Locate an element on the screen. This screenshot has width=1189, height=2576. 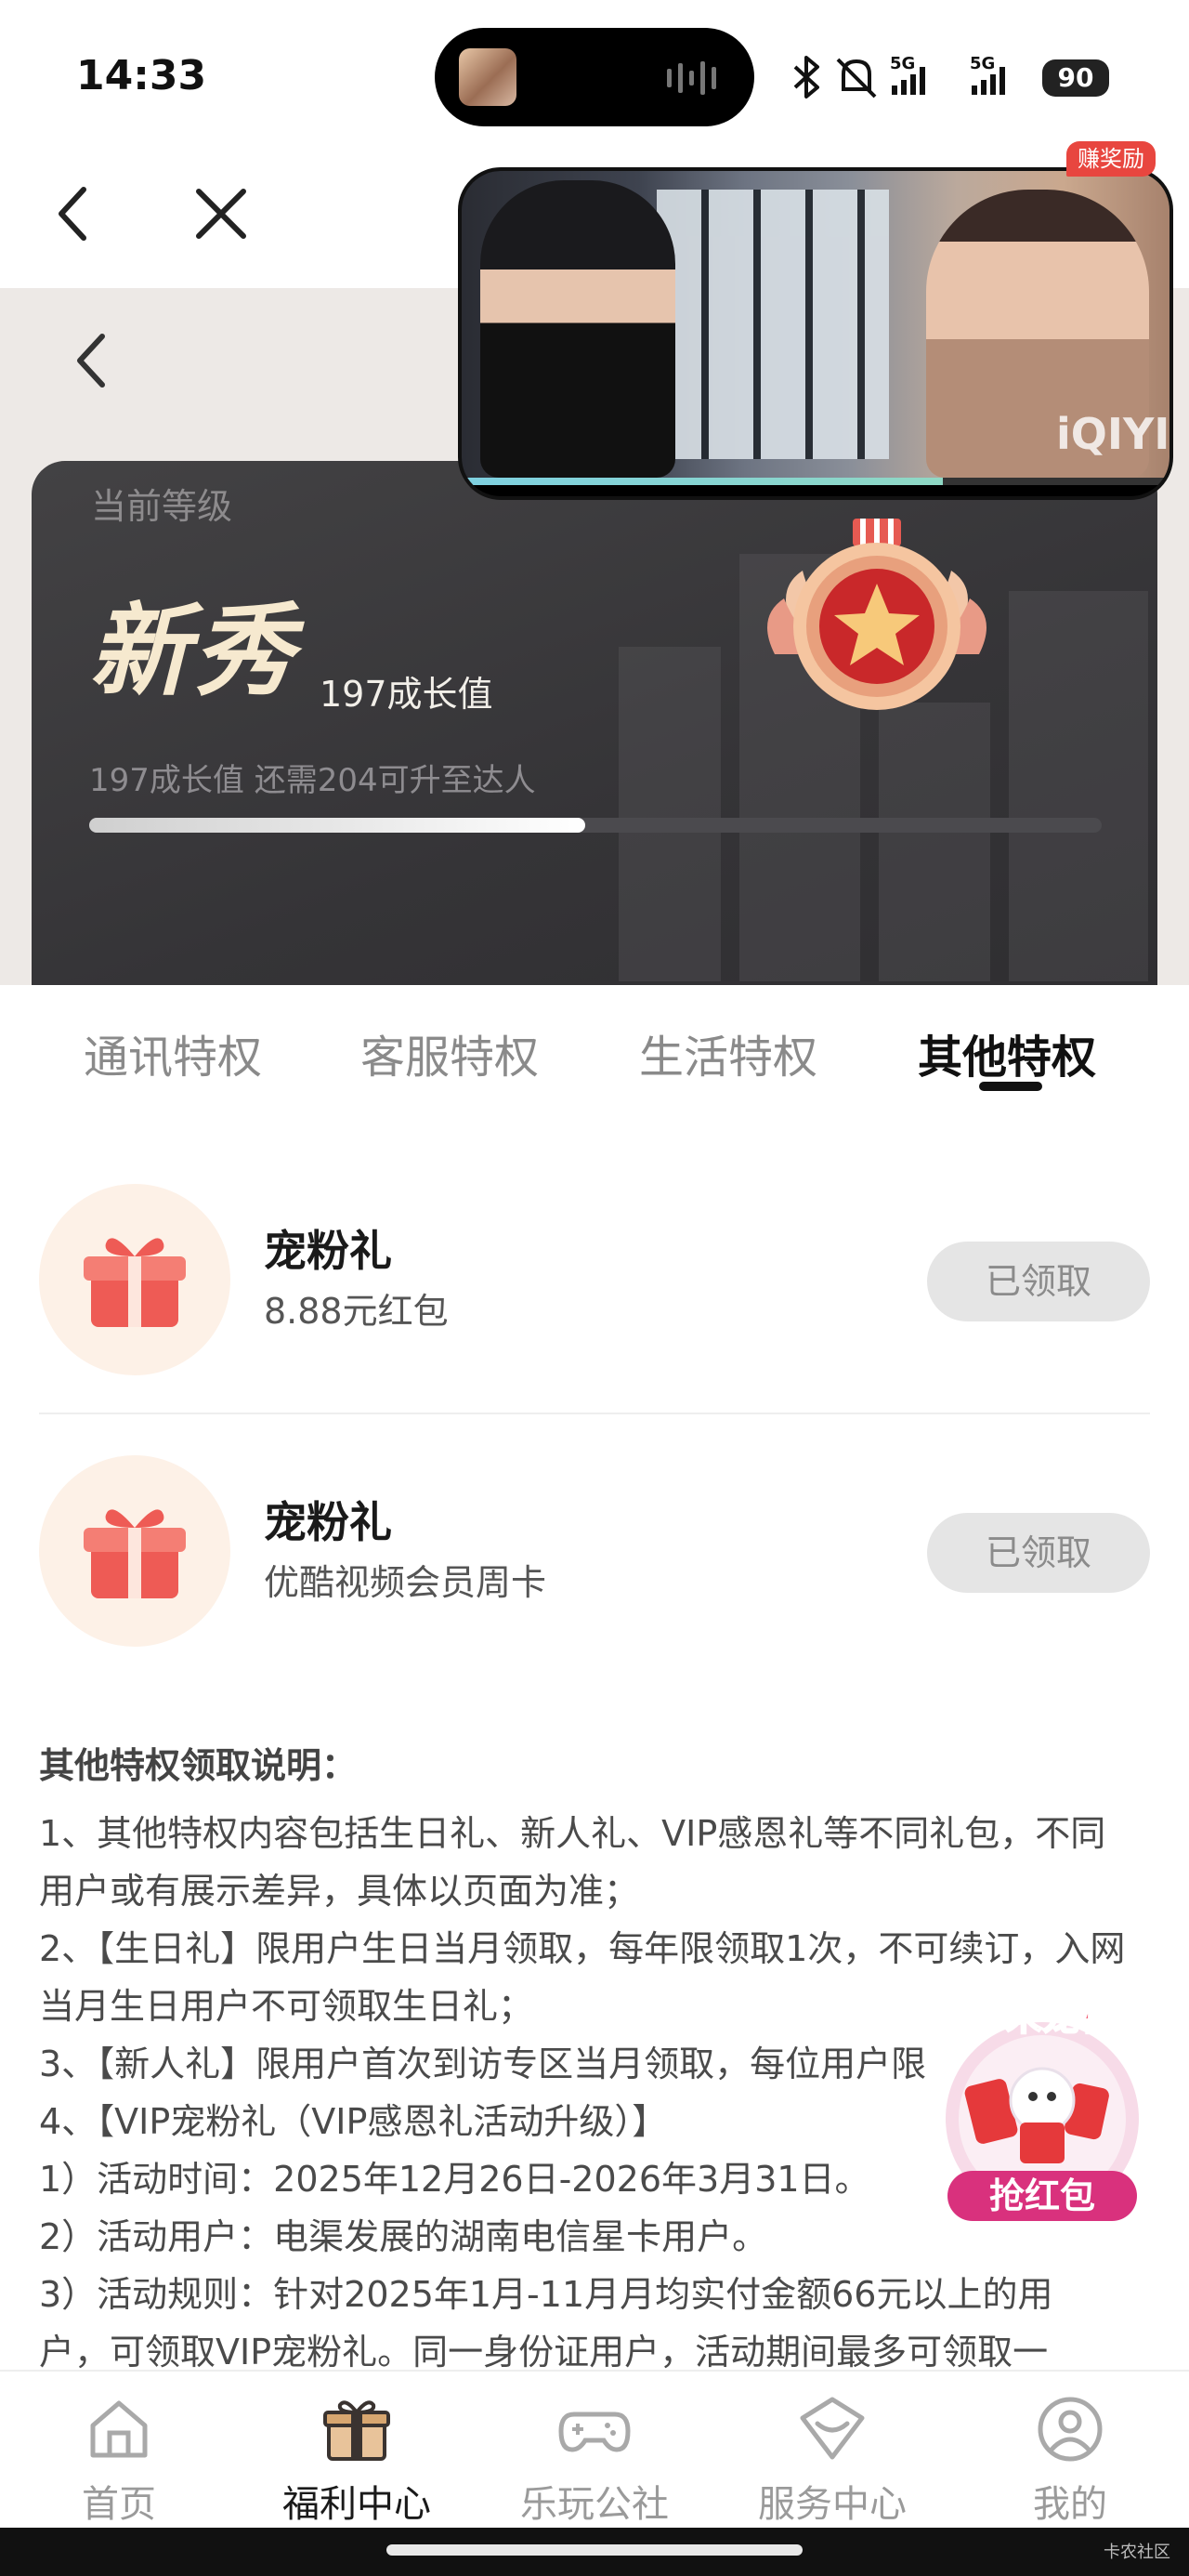
pip-video-player: iQIYI is located at coordinates (815, 333).